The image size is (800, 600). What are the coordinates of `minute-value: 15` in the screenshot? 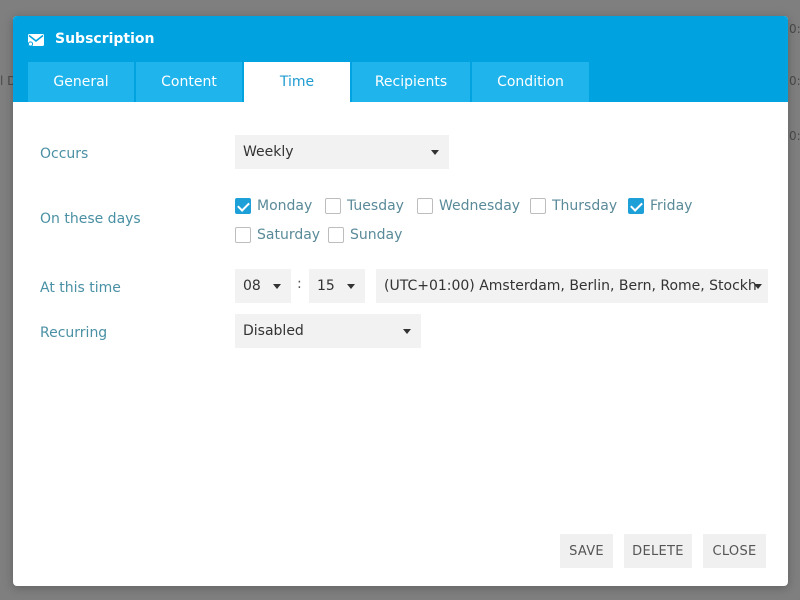 It's located at (326, 286).